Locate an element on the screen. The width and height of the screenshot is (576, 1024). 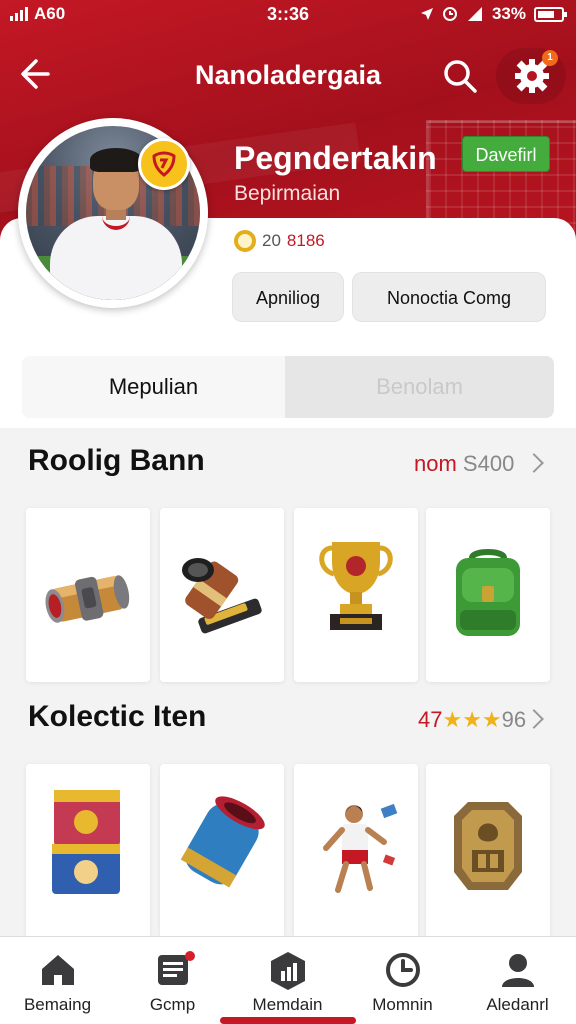
person-icon is located at coordinates (518, 970).